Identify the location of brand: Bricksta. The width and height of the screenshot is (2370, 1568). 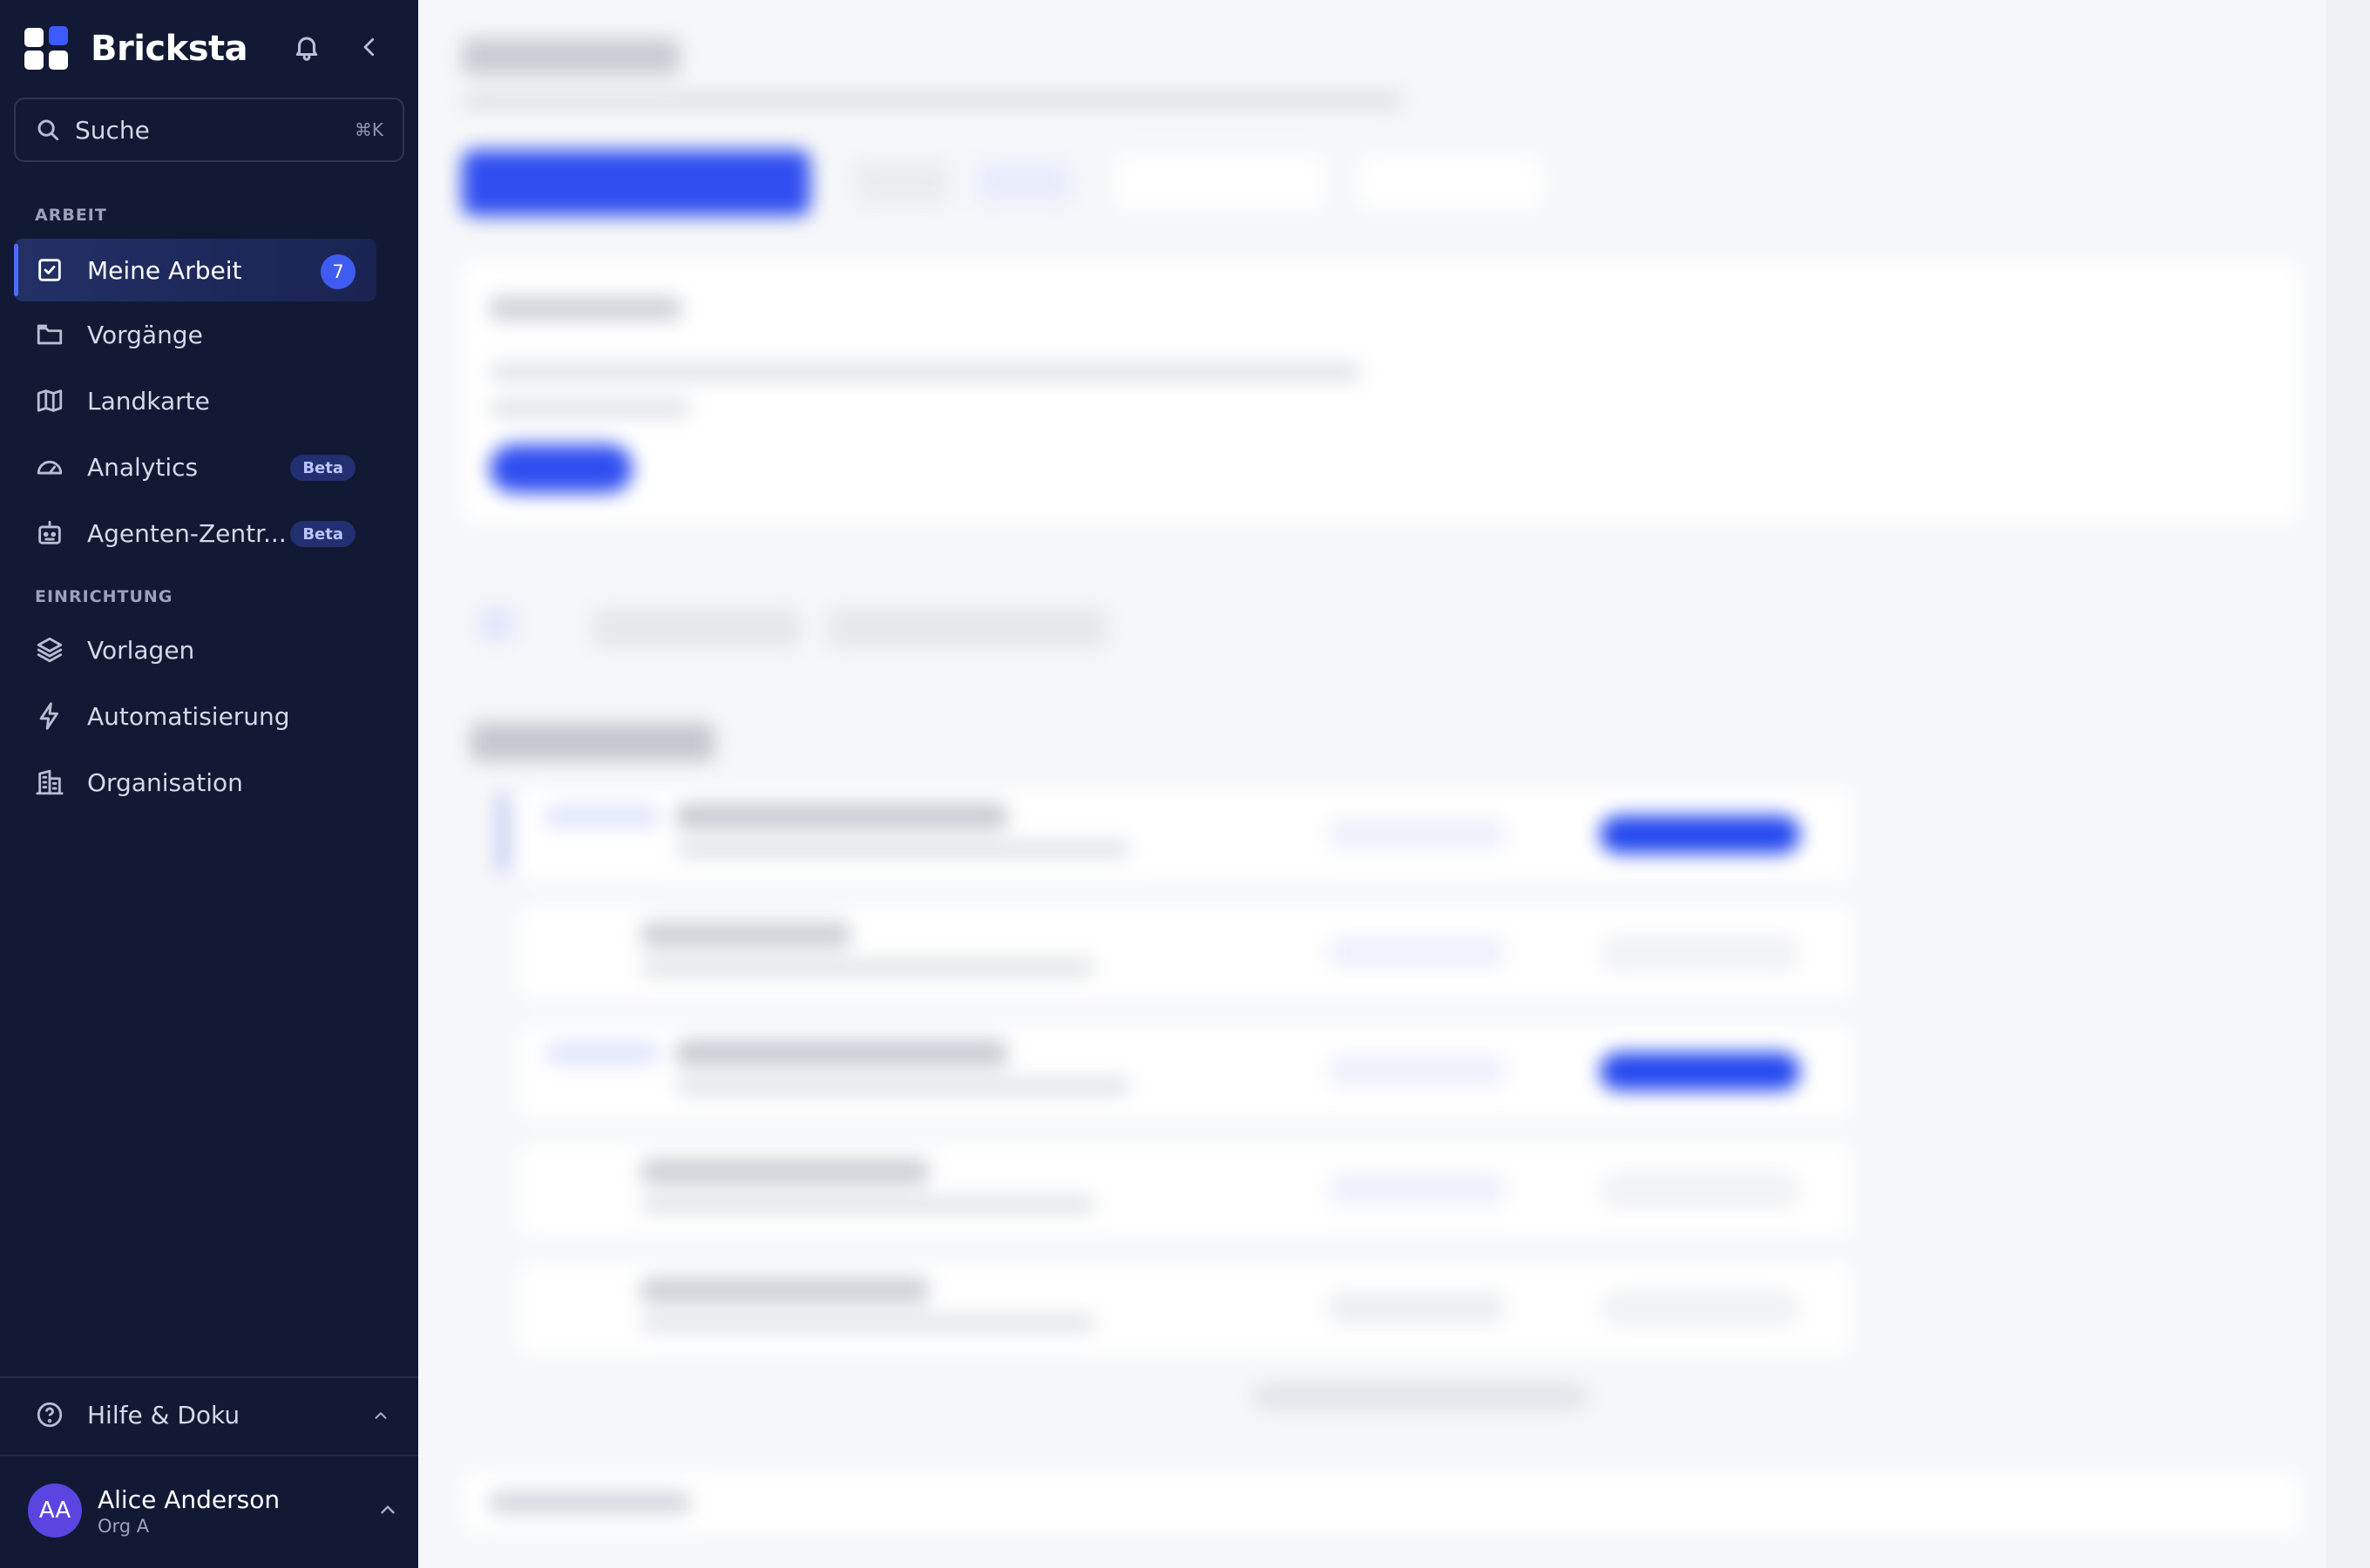
(136, 48).